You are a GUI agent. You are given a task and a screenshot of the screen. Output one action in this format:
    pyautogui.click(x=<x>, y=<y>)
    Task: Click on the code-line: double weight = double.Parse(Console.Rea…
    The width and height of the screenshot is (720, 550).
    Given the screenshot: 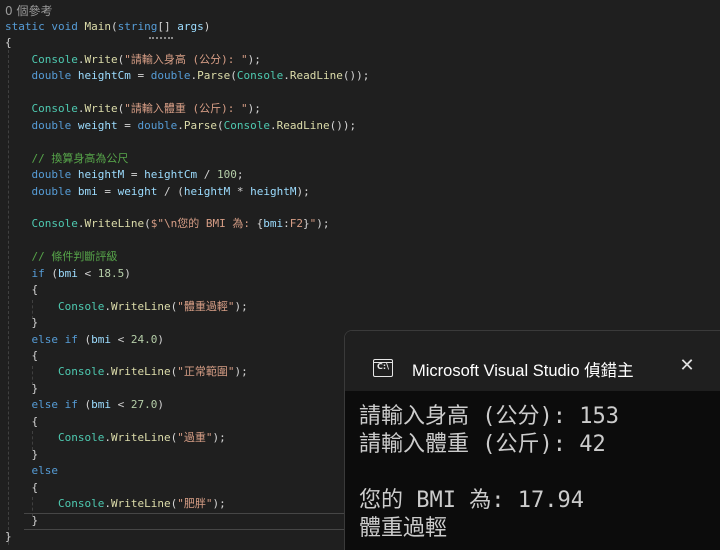 What is the action you would take?
    pyautogui.click(x=181, y=125)
    